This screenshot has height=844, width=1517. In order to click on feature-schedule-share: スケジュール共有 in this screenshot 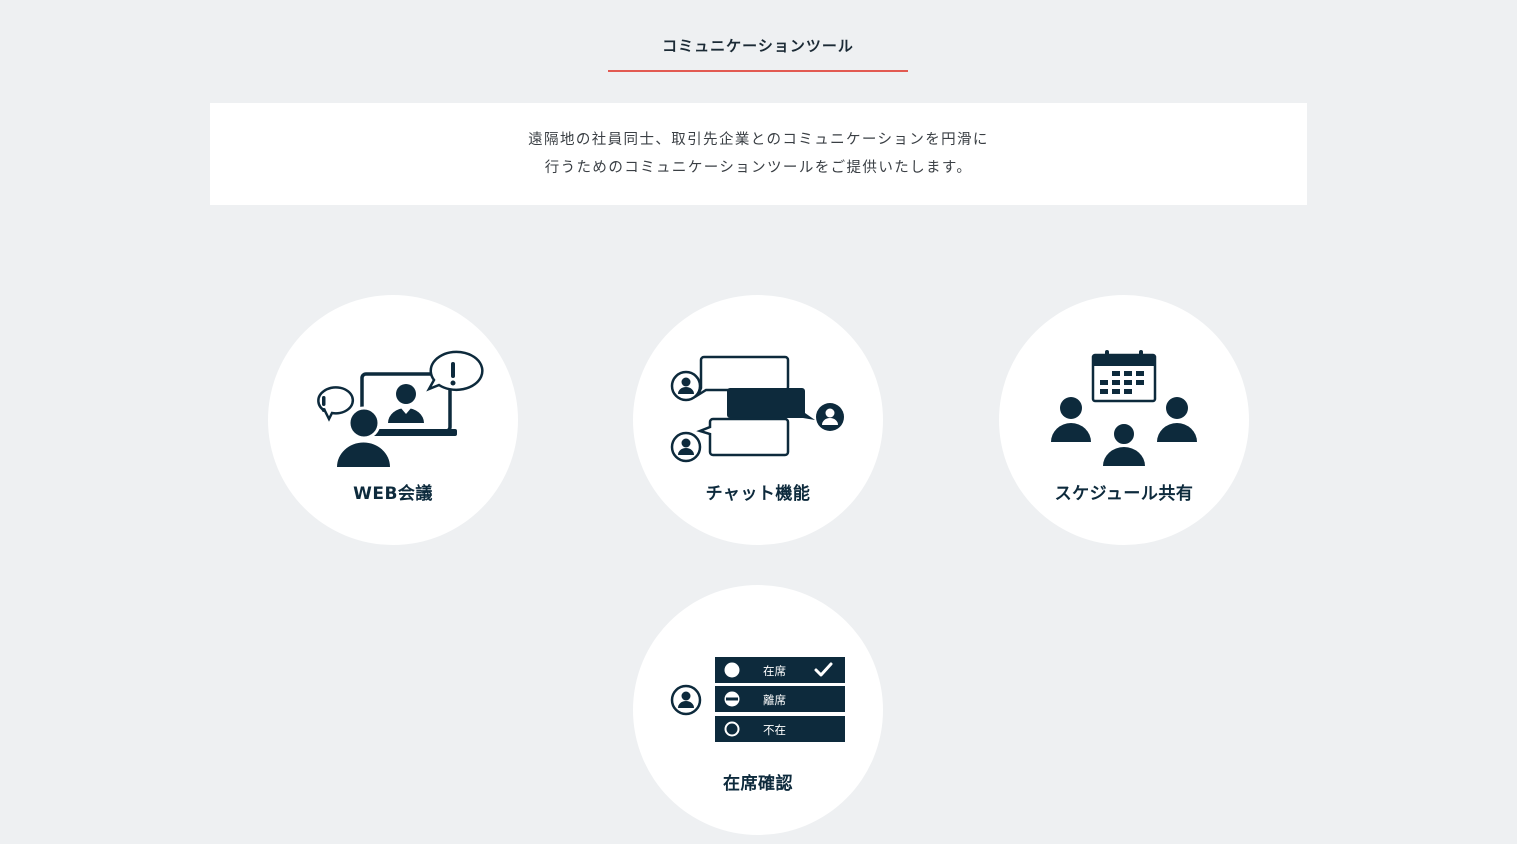, I will do `click(1124, 420)`.